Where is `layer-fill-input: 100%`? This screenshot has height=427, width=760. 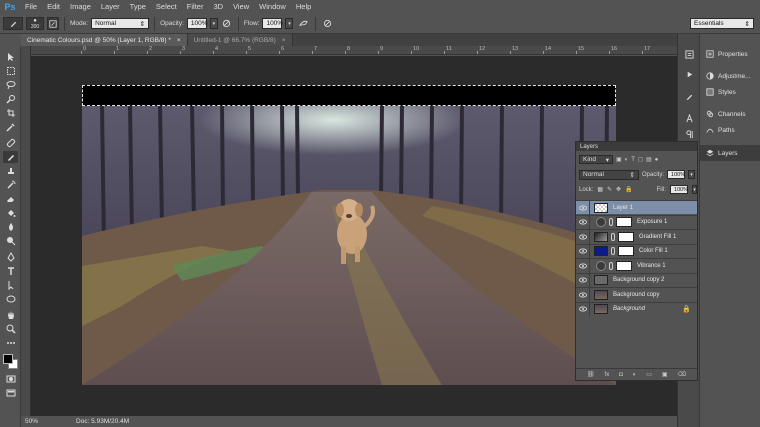 layer-fill-input: 100% is located at coordinates (678, 189).